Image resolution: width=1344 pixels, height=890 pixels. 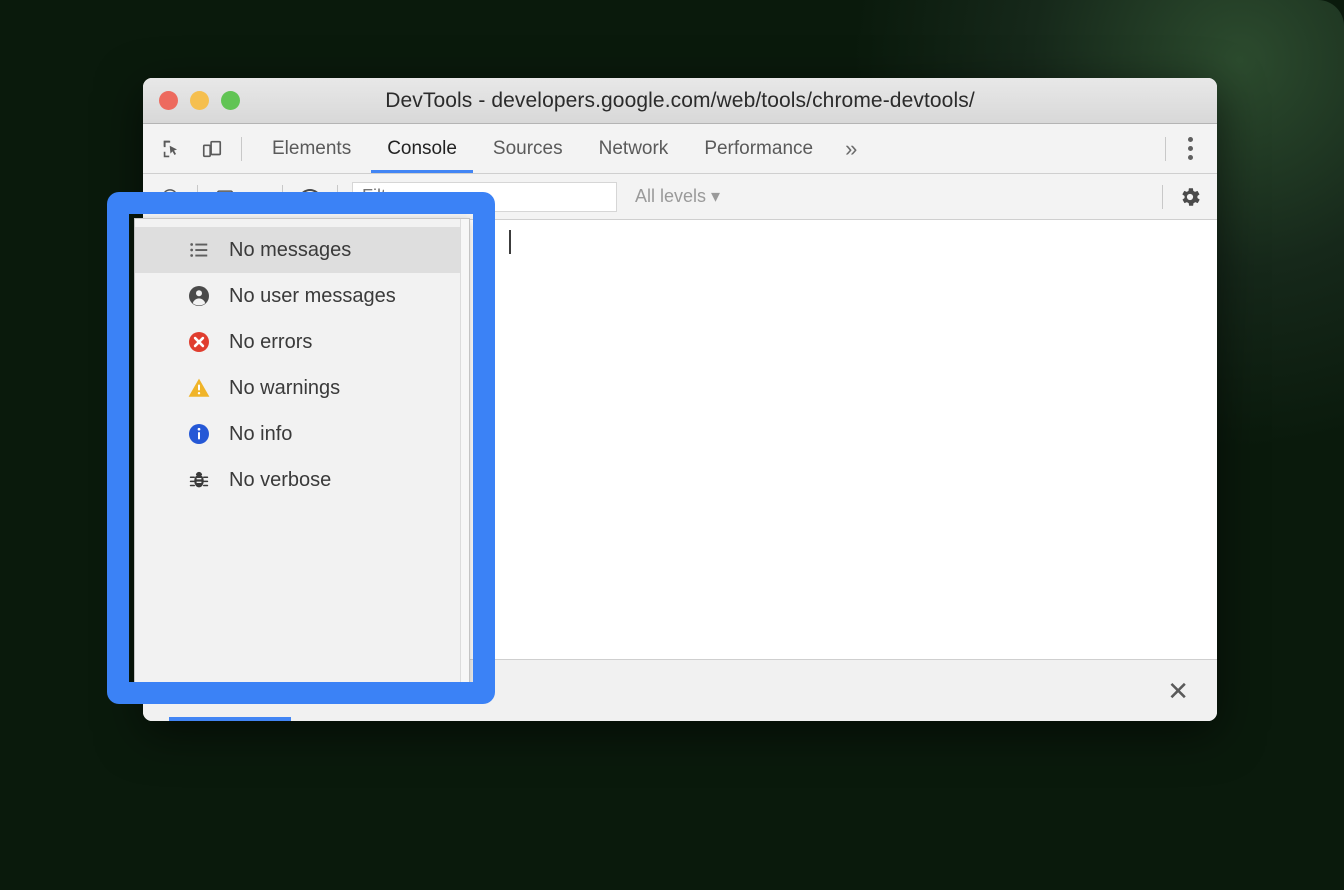 I want to click on warning-triangle-icon, so click(x=199, y=388).